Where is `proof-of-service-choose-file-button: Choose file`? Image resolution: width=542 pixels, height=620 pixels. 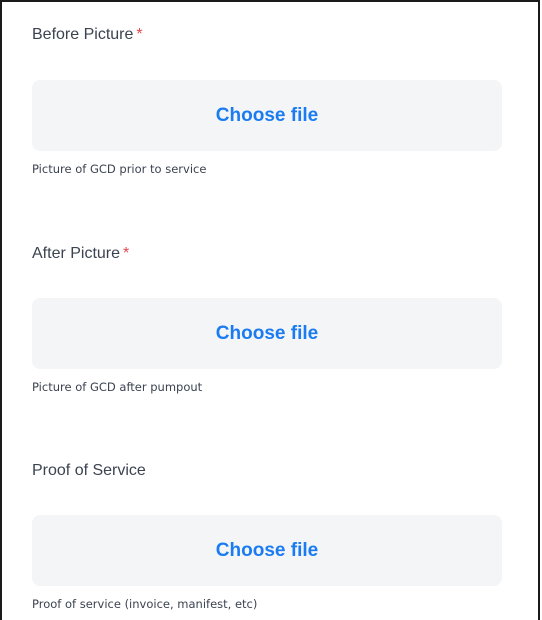
proof-of-service-choose-file-button: Choose file is located at coordinates (267, 550).